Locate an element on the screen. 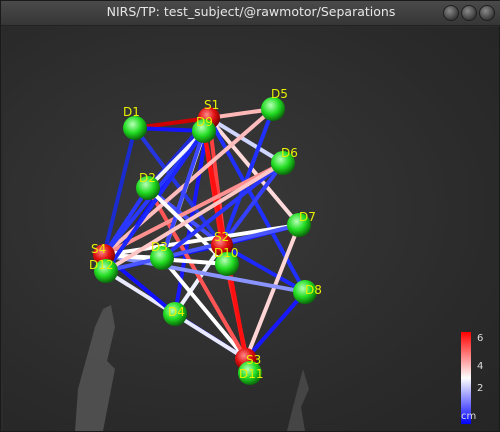  optode-label-s1: S1 is located at coordinates (211, 105).